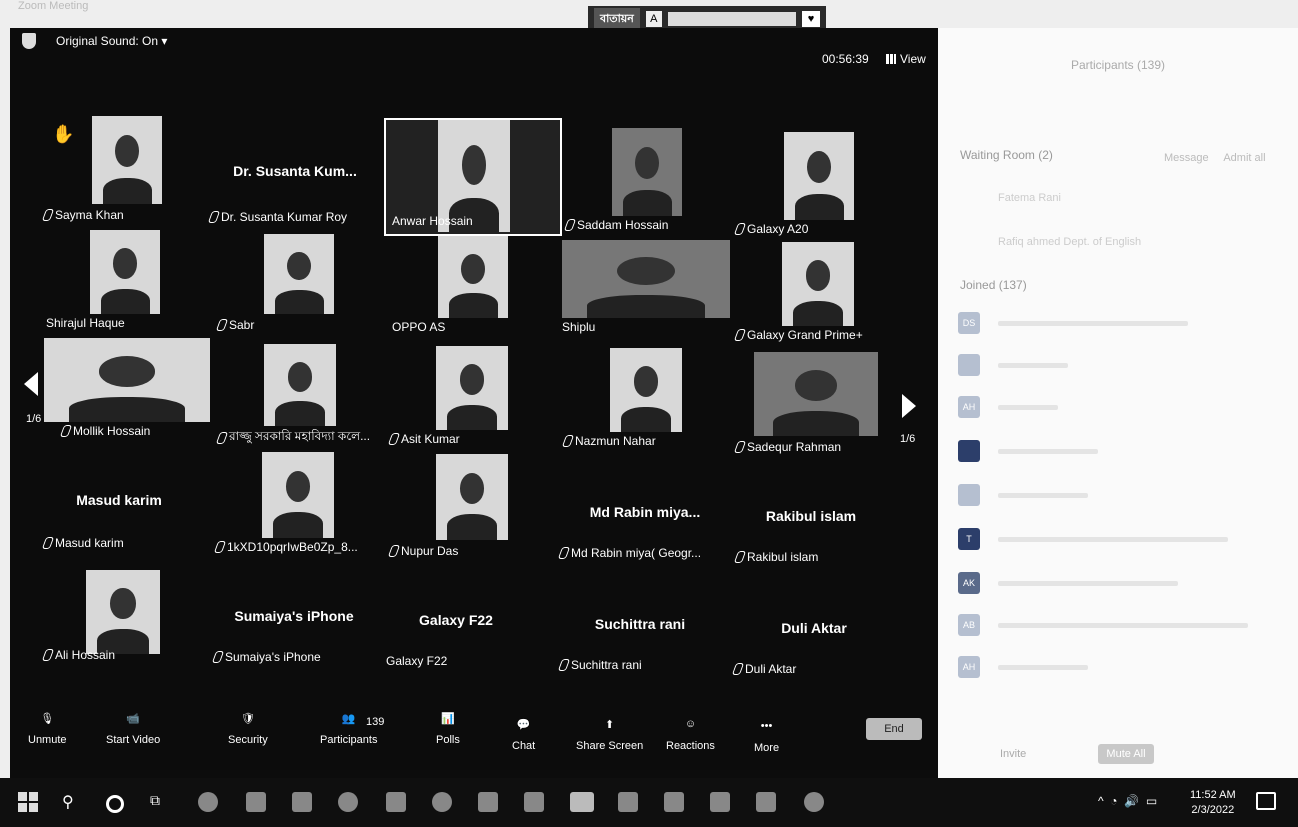 Image resolution: width=1298 pixels, height=827 pixels. Describe the element at coordinates (293, 188) in the screenshot. I see `video-tile-susanta: Dr. Susanta Kum... Dr. Susanta Kumar Roy` at that location.